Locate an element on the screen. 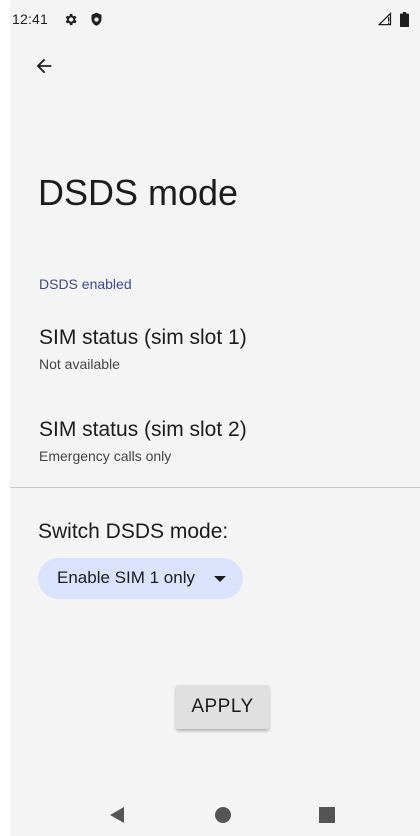 The image size is (420, 836). nav-back-button is located at coordinates (117, 817).